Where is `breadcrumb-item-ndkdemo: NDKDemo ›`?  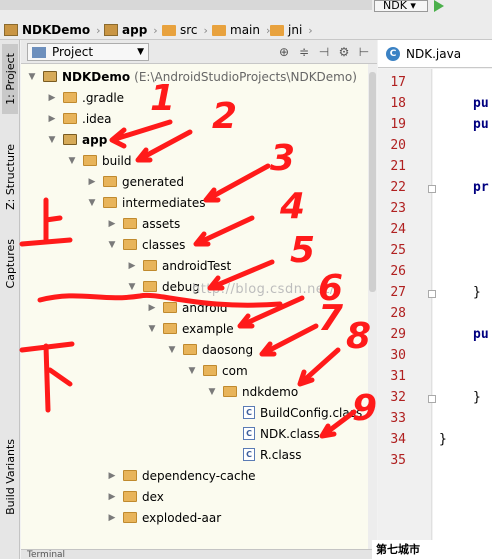
breadcrumb-item-ndkdemo: NDKDemo › is located at coordinates (52, 30).